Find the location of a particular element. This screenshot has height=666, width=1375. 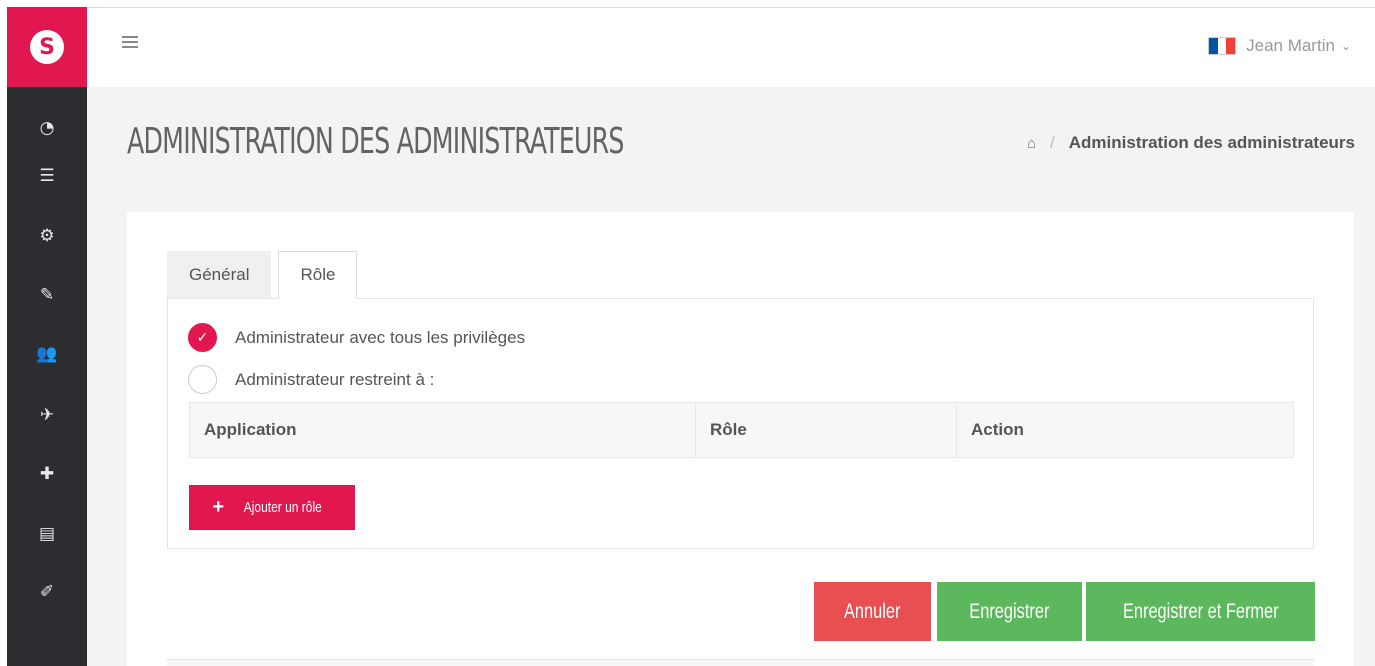

user-name: Jean Martin is located at coordinates (1290, 45).